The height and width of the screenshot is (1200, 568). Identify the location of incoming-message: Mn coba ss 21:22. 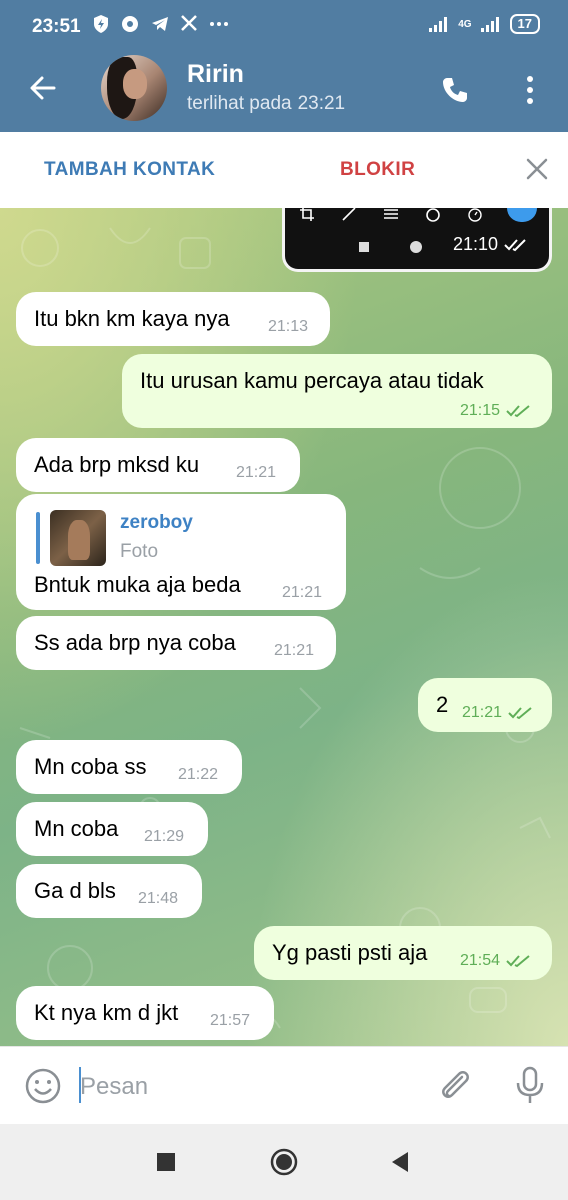
(129, 767).